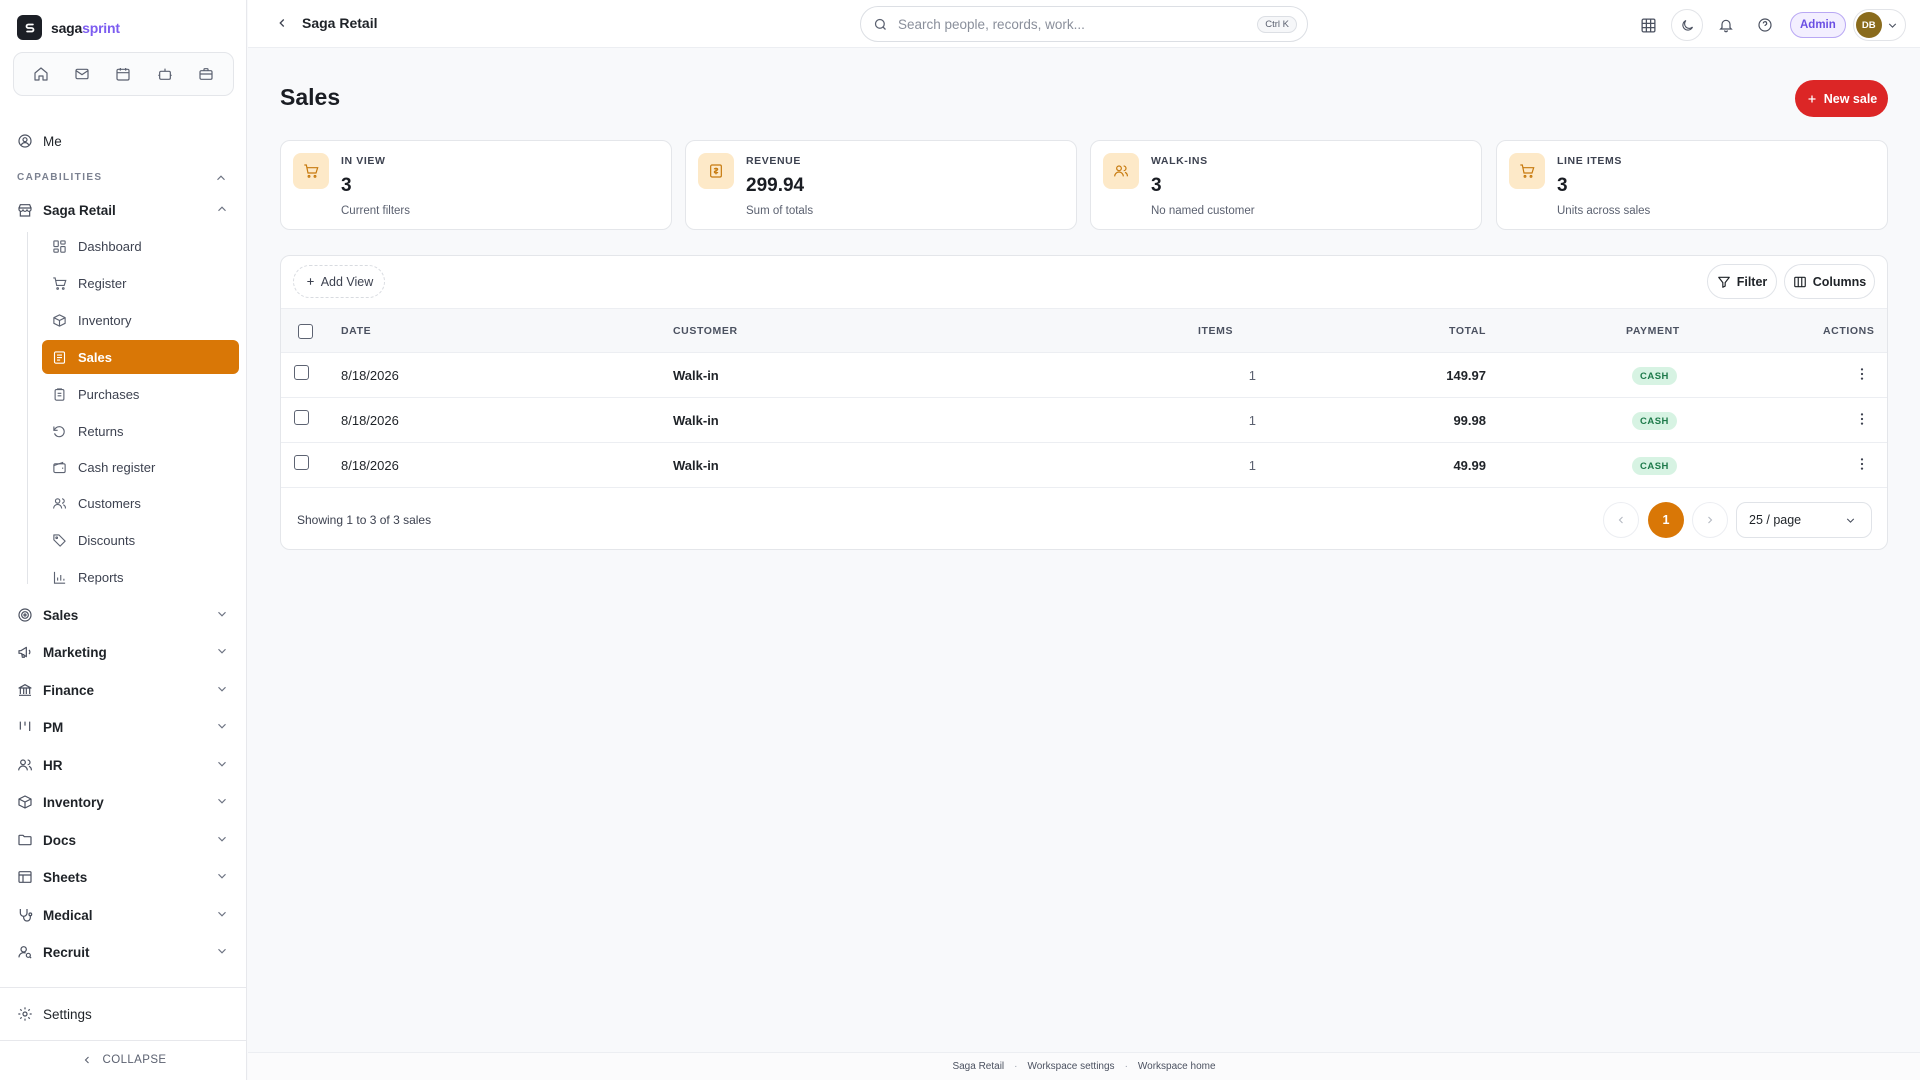 This screenshot has height=1080, width=1920. I want to click on column-header-total: TOTAL, so click(1467, 331).